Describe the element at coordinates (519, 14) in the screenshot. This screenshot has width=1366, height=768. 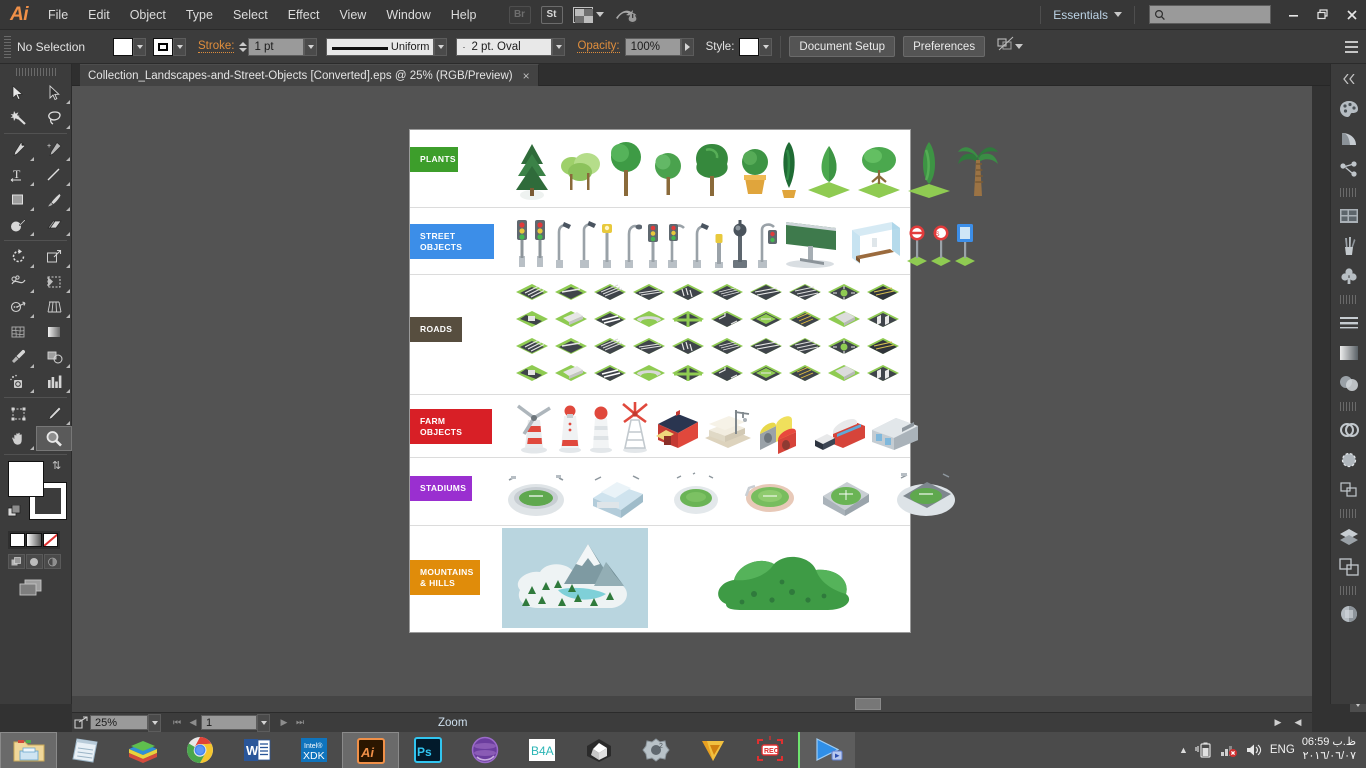
I see `bridge-icon: Br` at that location.